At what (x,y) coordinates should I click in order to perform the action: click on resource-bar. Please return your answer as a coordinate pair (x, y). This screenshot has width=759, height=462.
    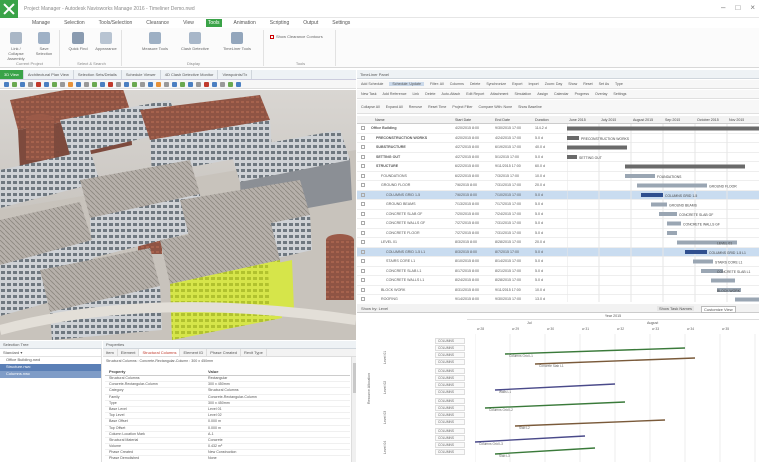
    Looking at the image, I should click on (555, 387).